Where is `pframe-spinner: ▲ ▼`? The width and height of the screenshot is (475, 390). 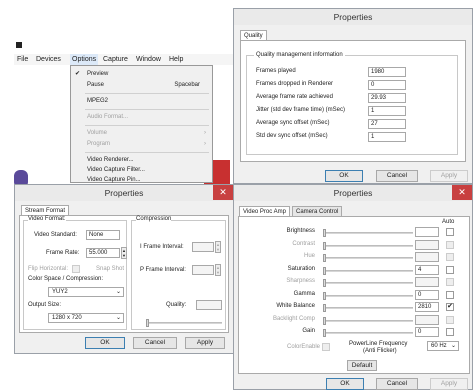
pframe-spinner: ▲ ▼ is located at coordinates (218, 270).